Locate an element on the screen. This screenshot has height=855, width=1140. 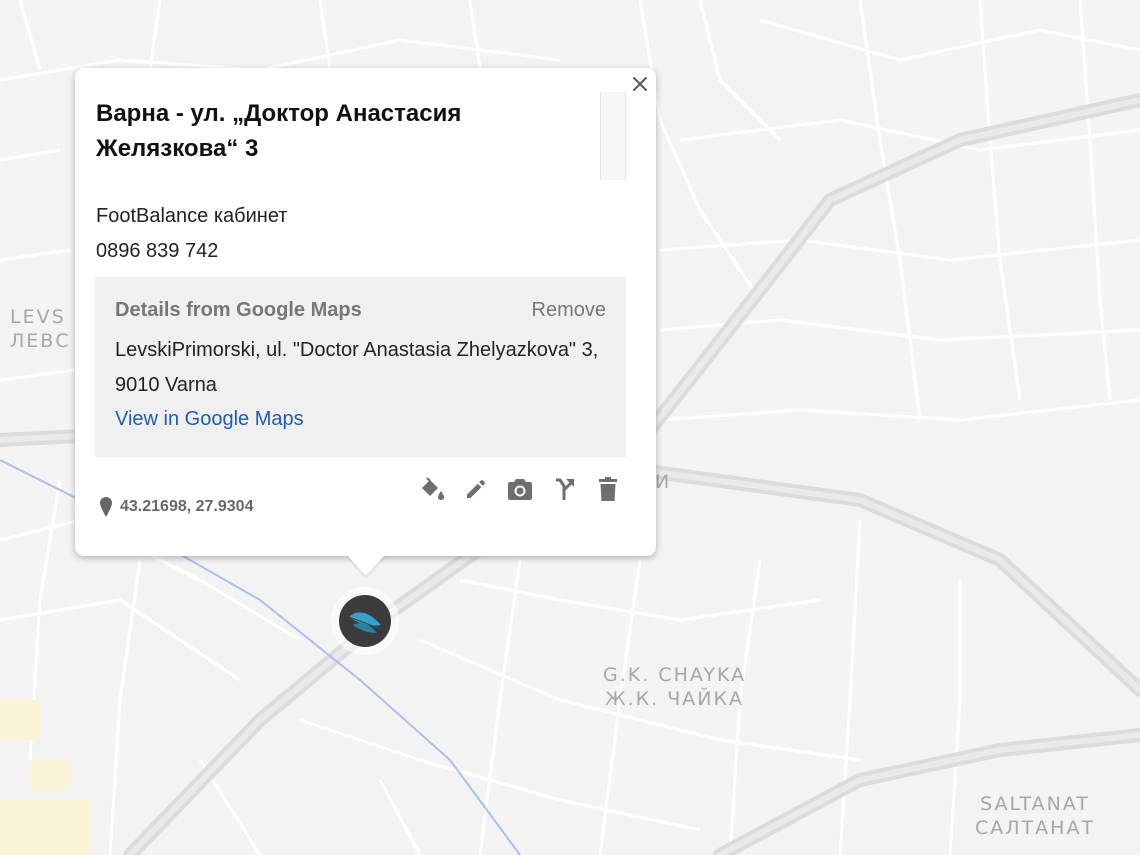
description-line: 0896 839 742 is located at coordinates (157, 251).